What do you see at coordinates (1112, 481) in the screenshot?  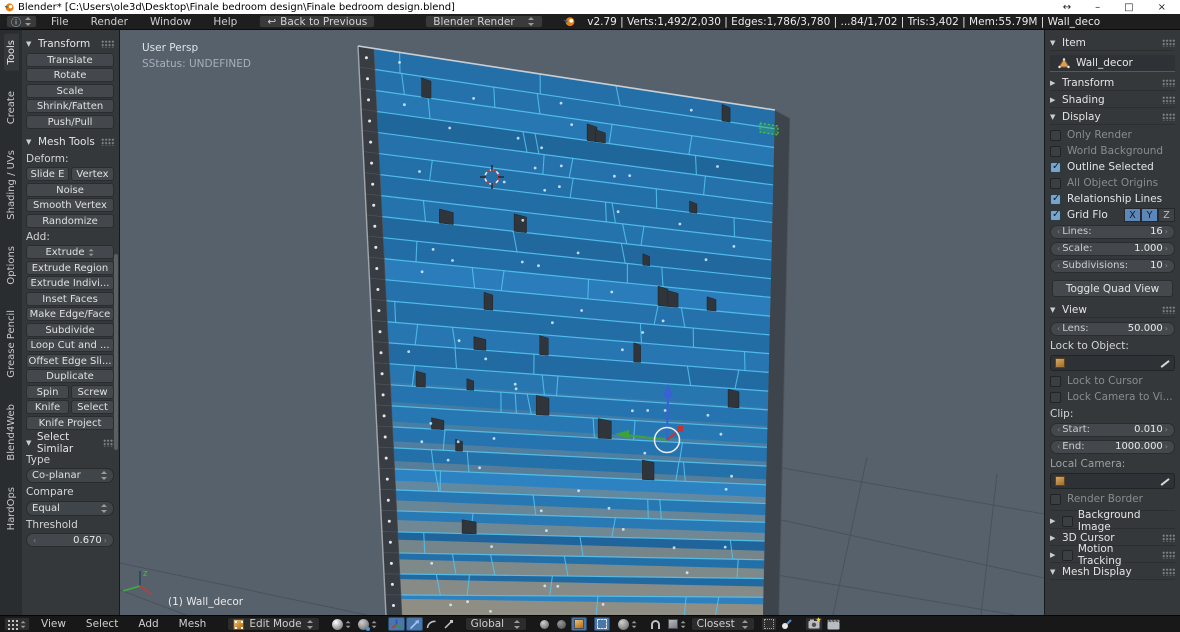 I see `local-camera-field` at bounding box center [1112, 481].